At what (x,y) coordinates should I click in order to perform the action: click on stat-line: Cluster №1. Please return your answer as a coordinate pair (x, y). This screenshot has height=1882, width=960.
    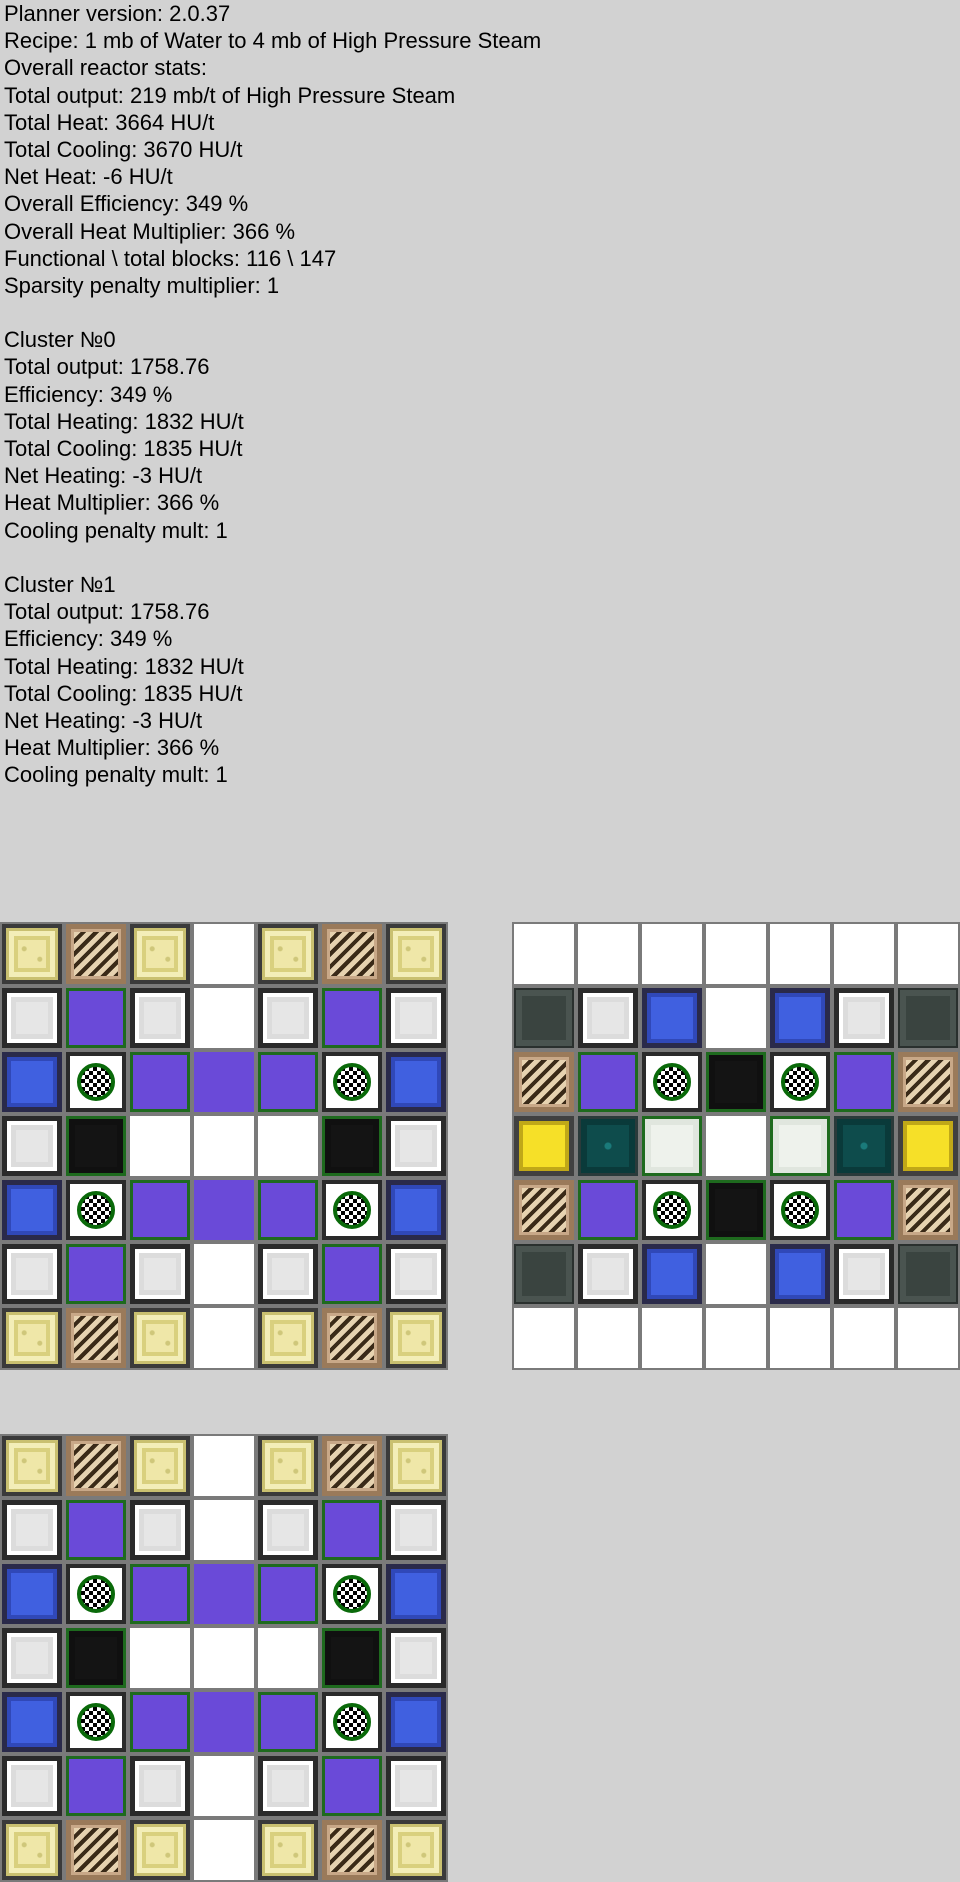
    Looking at the image, I should click on (60, 584).